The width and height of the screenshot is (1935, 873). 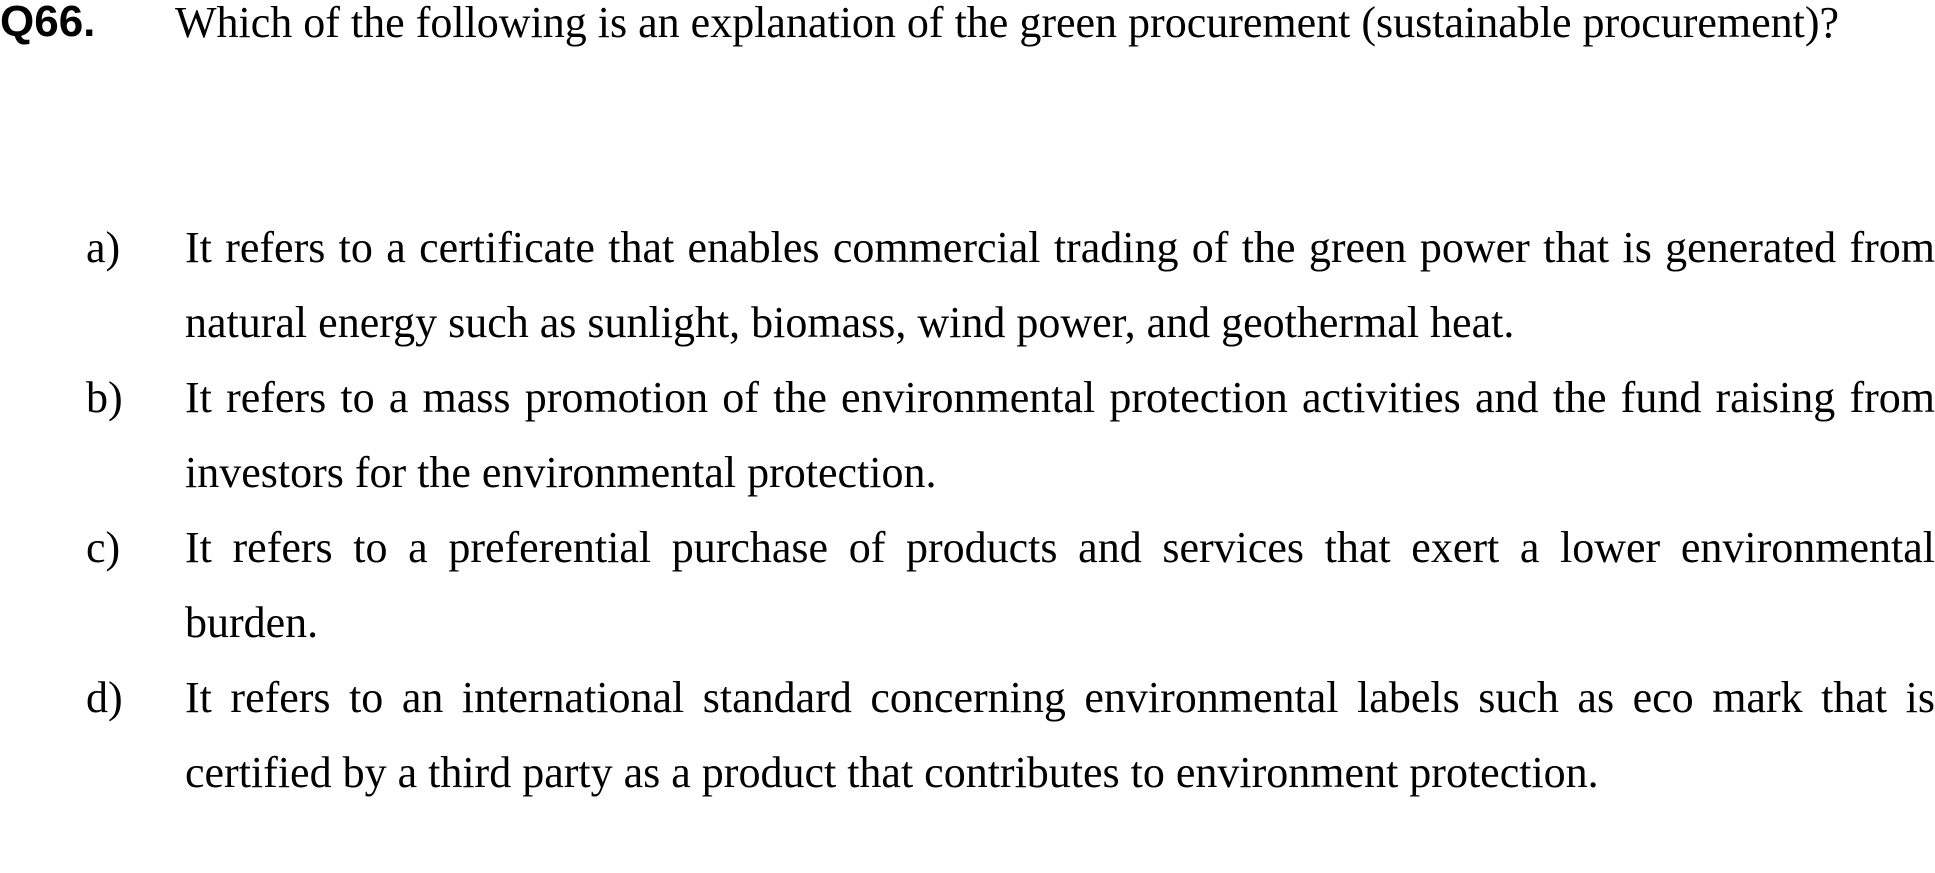 I want to click on option-a-letter: a), so click(x=103, y=247).